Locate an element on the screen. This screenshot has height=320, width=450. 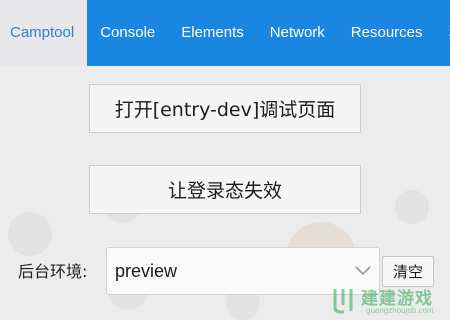
tab-camptool: Camptool is located at coordinates (43, 33).